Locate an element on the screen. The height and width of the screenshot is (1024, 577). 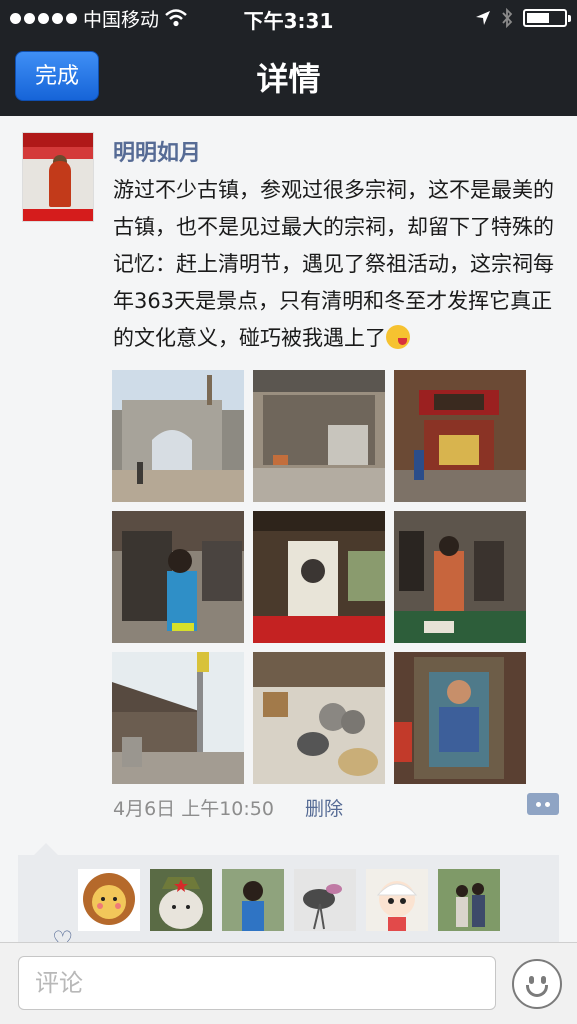
likes-pointer is located at coordinates (46, 849).